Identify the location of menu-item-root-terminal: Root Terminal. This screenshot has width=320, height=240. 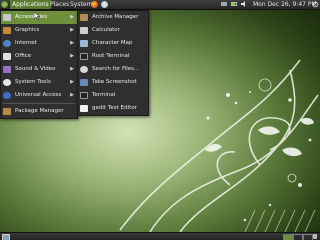
(113, 56).